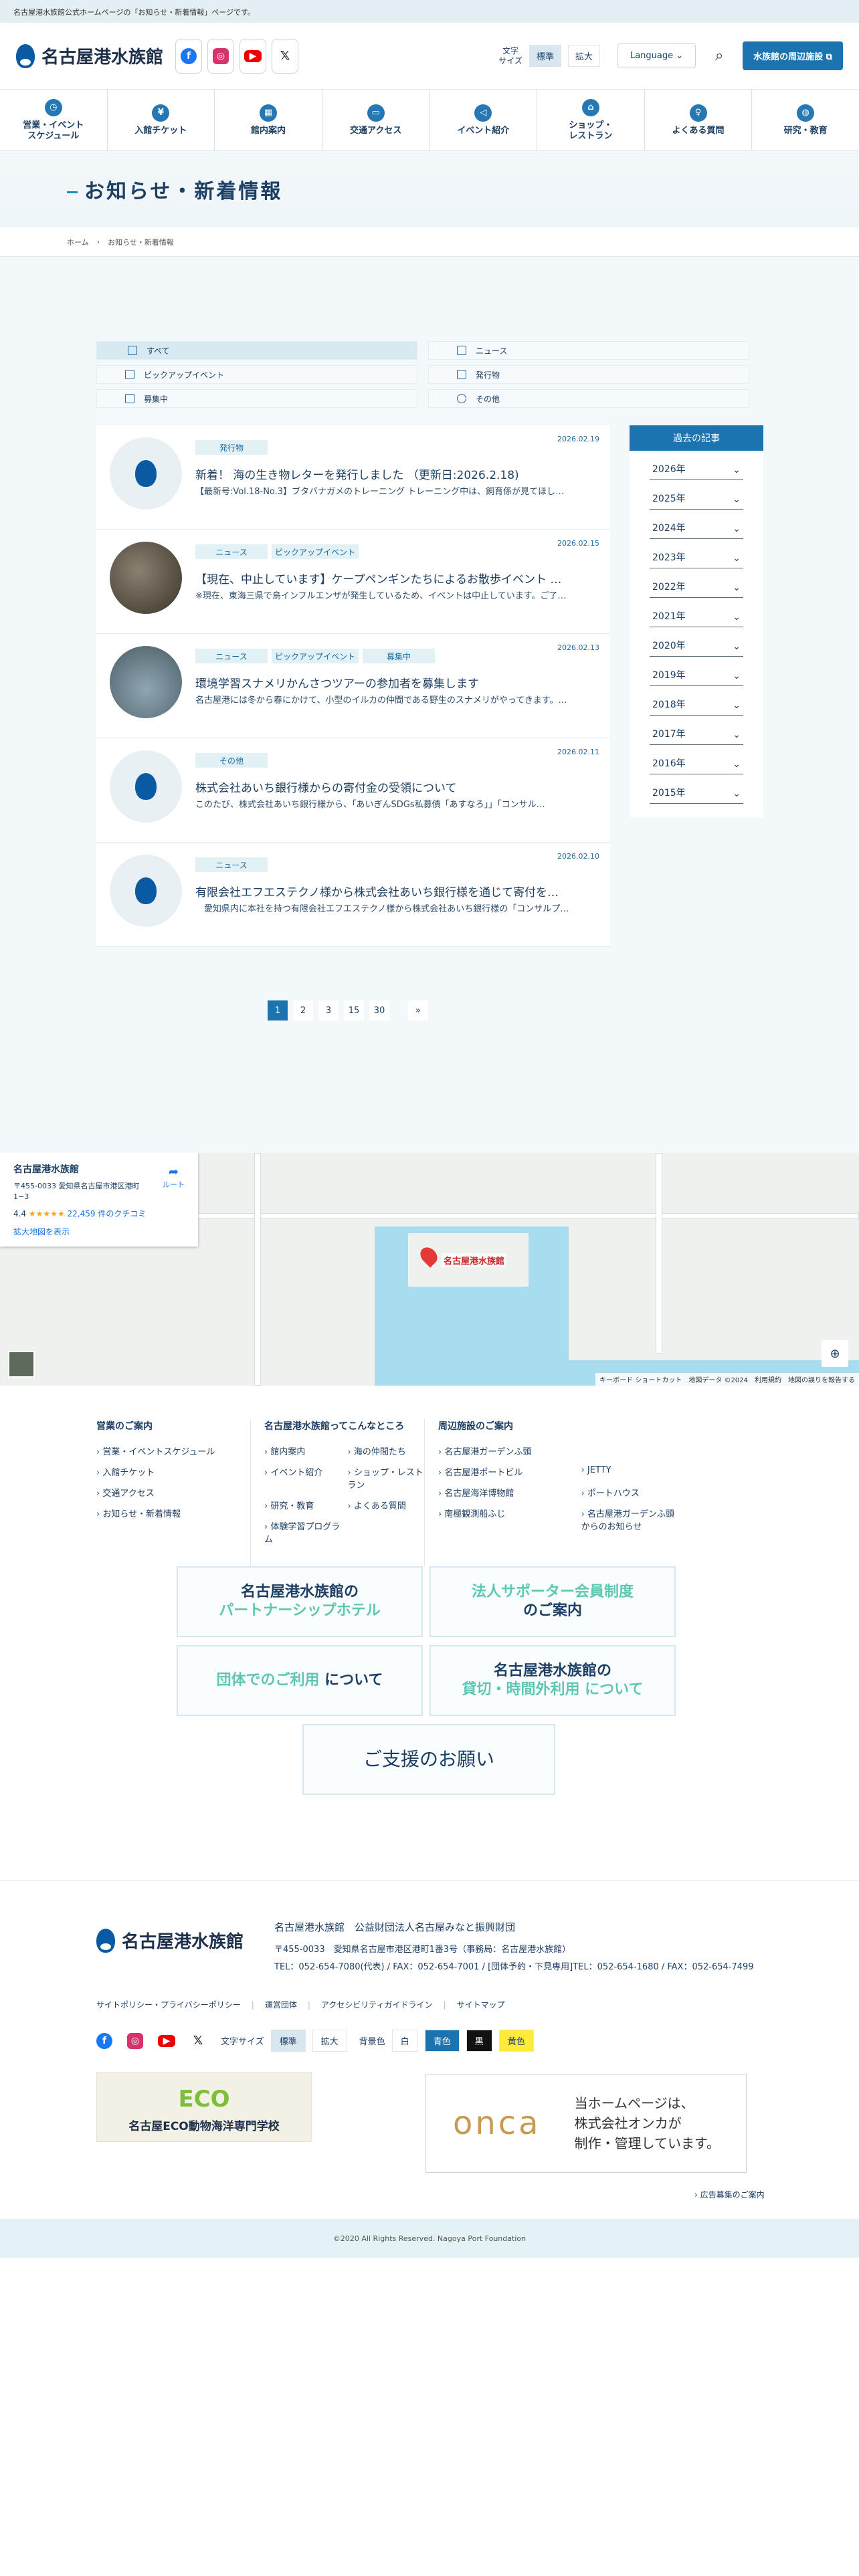 The width and height of the screenshot is (859, 2576). Describe the element at coordinates (174, 1177) in the screenshot. I see `map-route-button: ➦ ルート` at that location.